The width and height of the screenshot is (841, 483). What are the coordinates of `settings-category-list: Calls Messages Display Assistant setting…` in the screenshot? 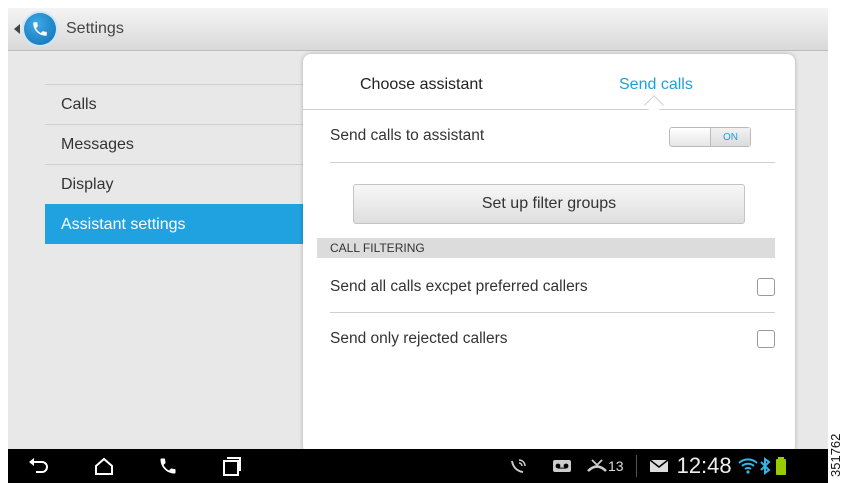 It's located at (175, 164).